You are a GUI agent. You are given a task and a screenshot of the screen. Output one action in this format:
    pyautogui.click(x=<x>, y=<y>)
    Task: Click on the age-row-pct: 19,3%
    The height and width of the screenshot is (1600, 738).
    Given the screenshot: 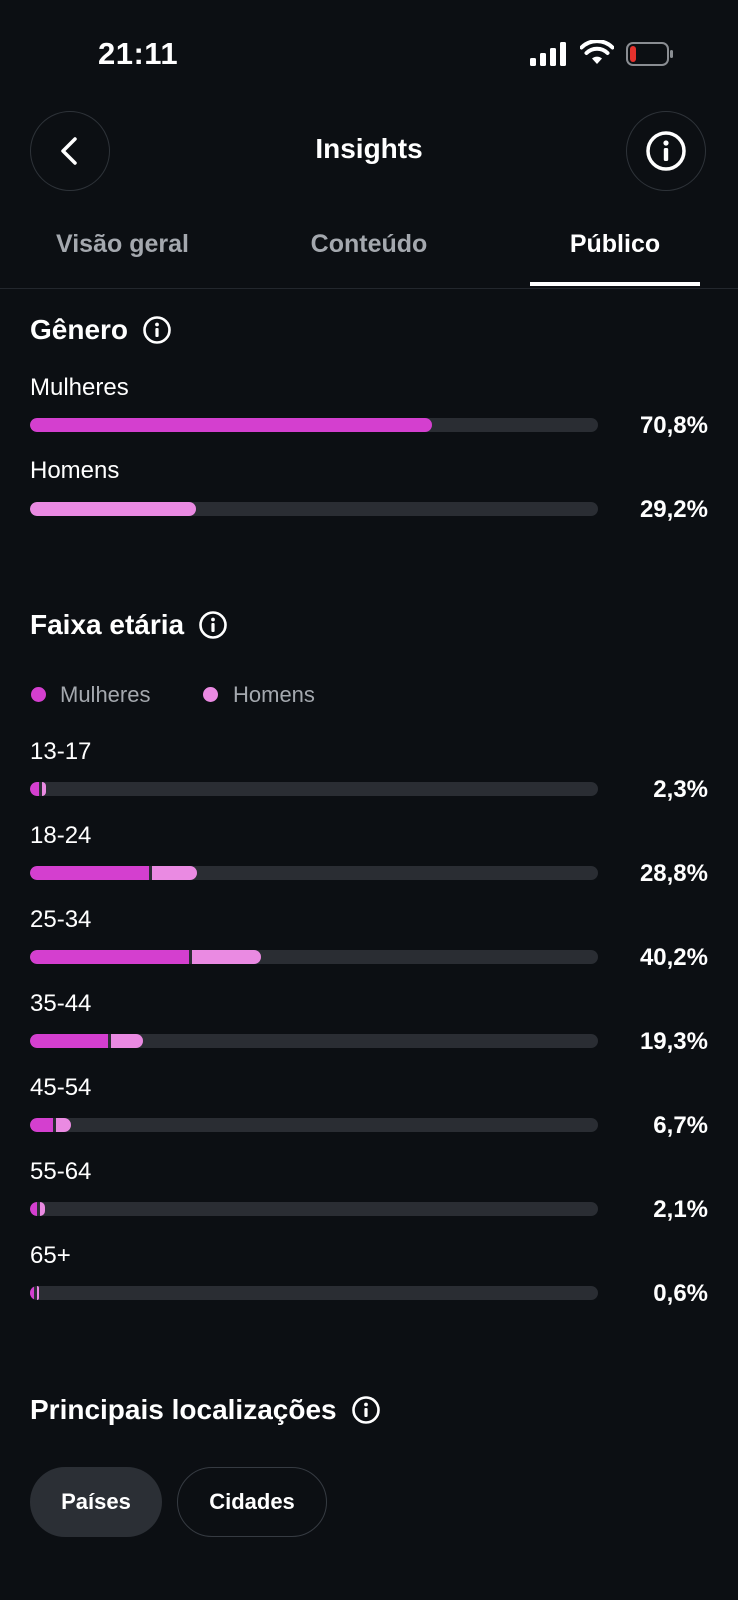 What is the action you would take?
    pyautogui.click(x=673, y=1041)
    